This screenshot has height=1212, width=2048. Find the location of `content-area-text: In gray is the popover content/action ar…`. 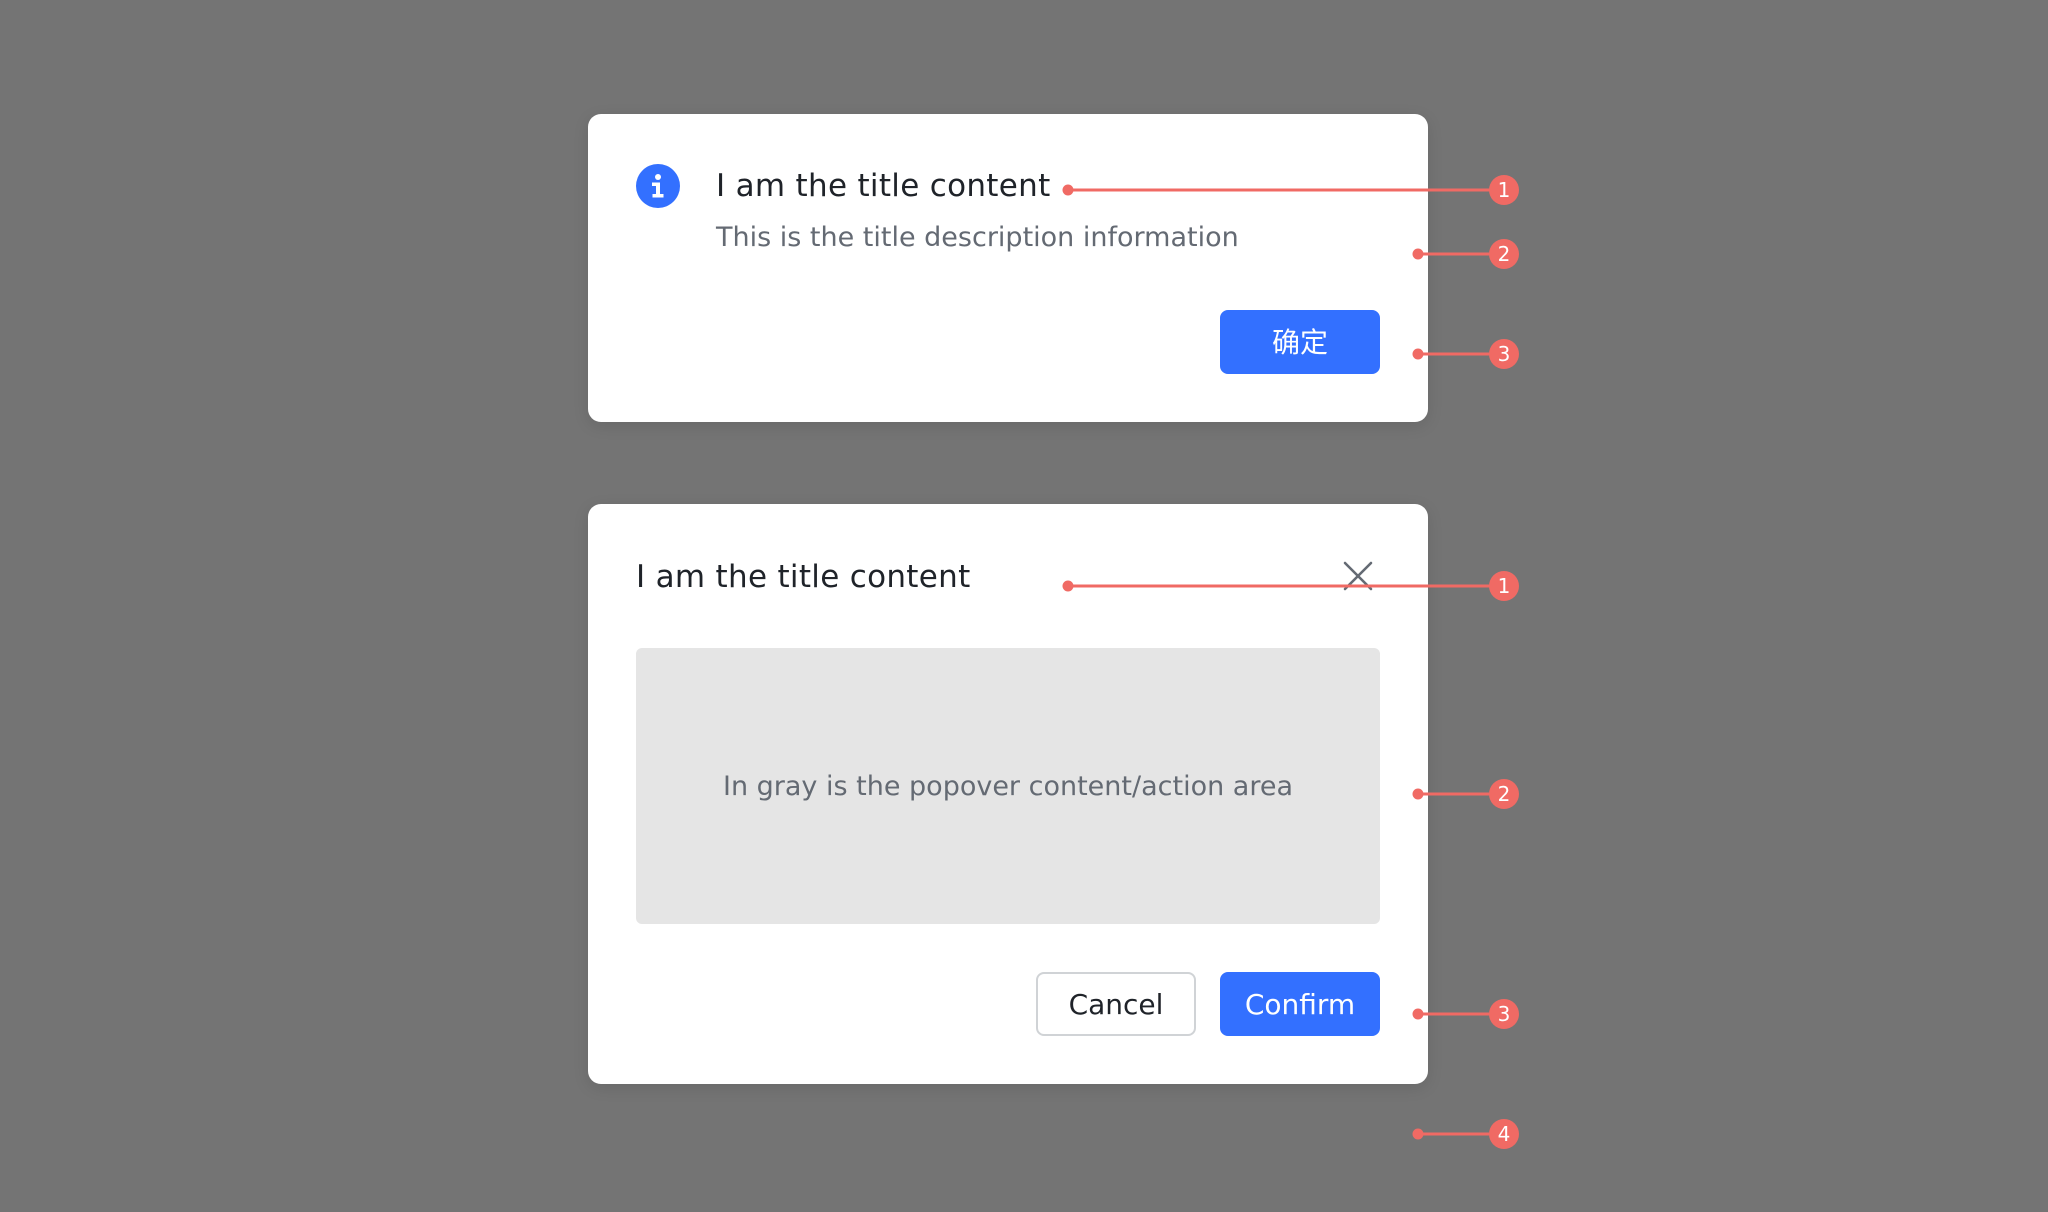

content-area-text: In gray is the popover content/action ar… is located at coordinates (1007, 786).